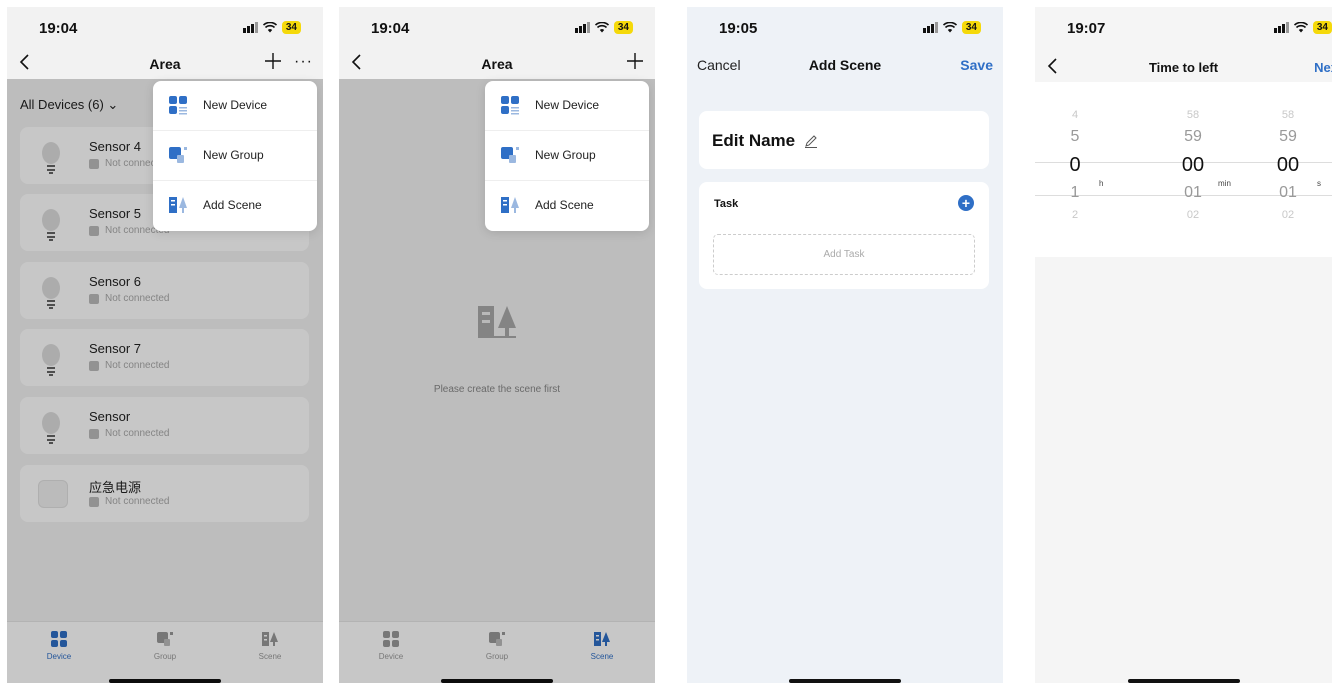 The width and height of the screenshot is (1332, 683). What do you see at coordinates (1075, 165) in the screenshot?
I see `hours-wheel: 4 5 0 1 2` at bounding box center [1075, 165].